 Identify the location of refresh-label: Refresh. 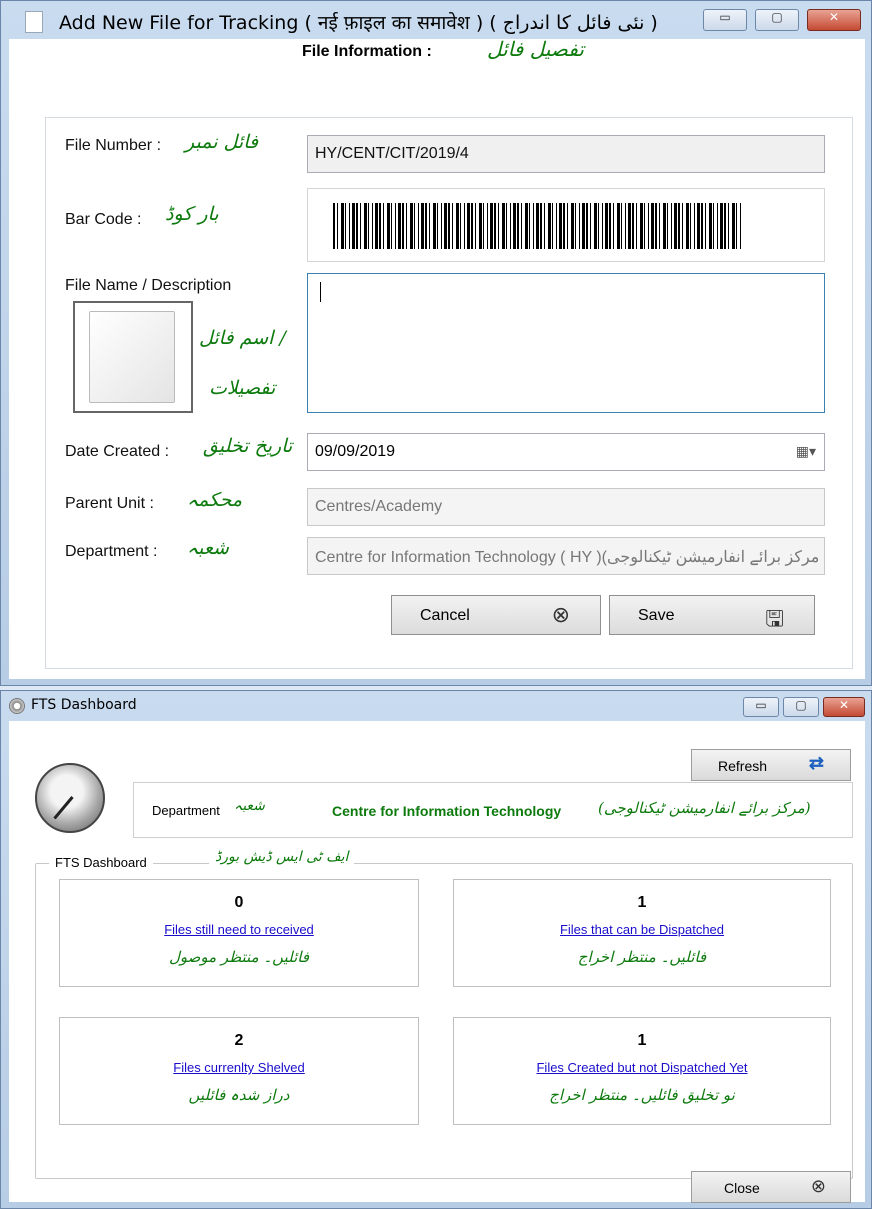
(743, 766).